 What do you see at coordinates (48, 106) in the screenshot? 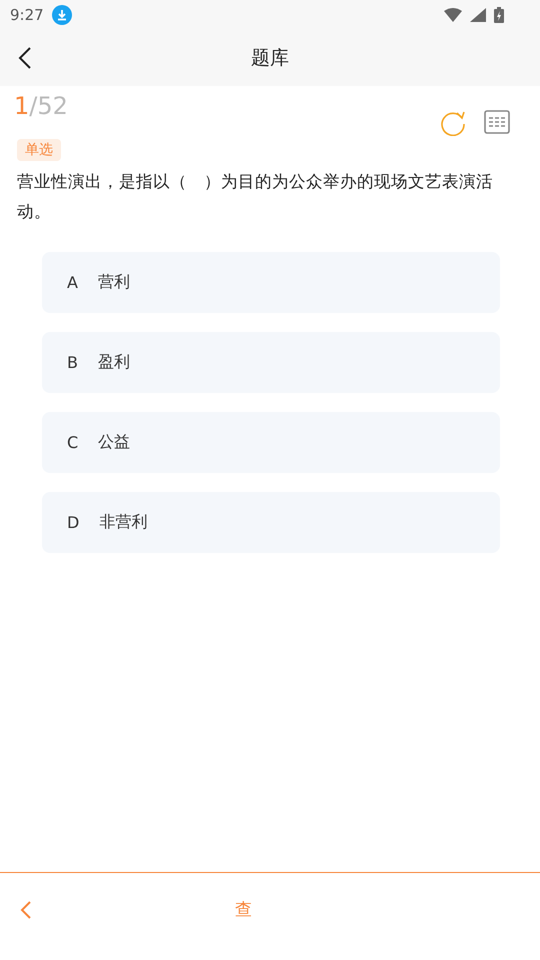
I see `total-count: /52` at bounding box center [48, 106].